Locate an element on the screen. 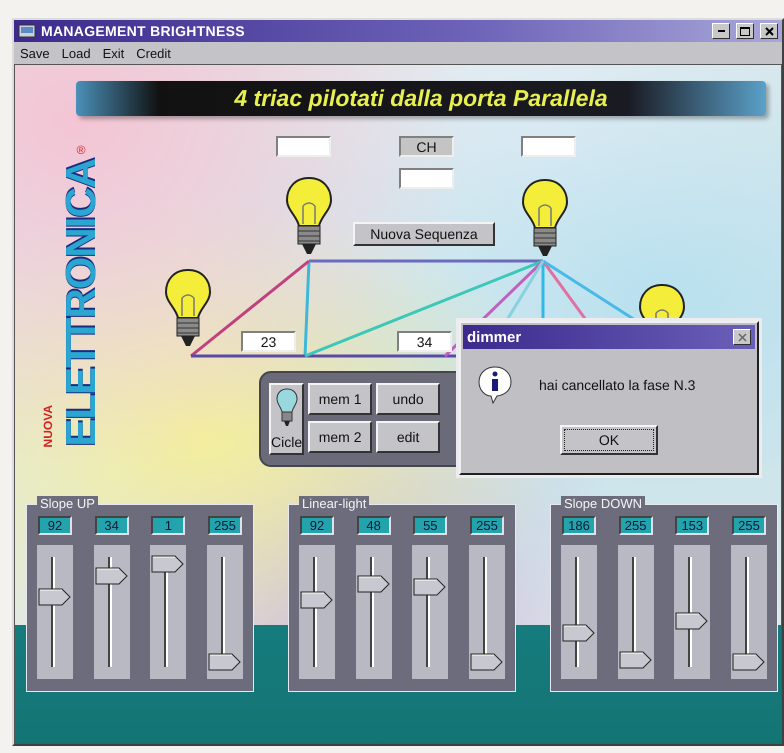  minimize-icon is located at coordinates (721, 31).